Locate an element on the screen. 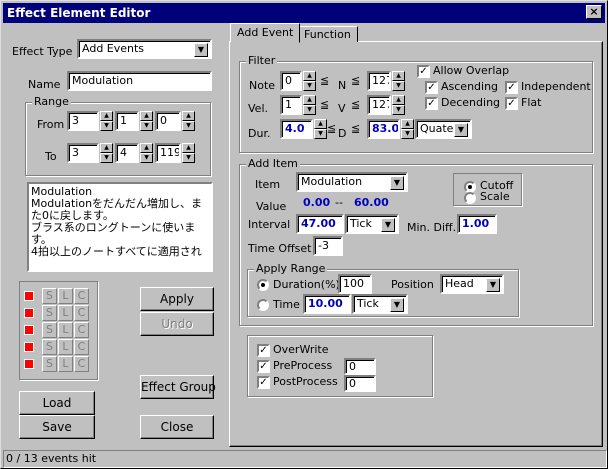 This screenshot has width=608, height=469. to-tick-spinner: ▲ ▼ is located at coordinates (188, 153).